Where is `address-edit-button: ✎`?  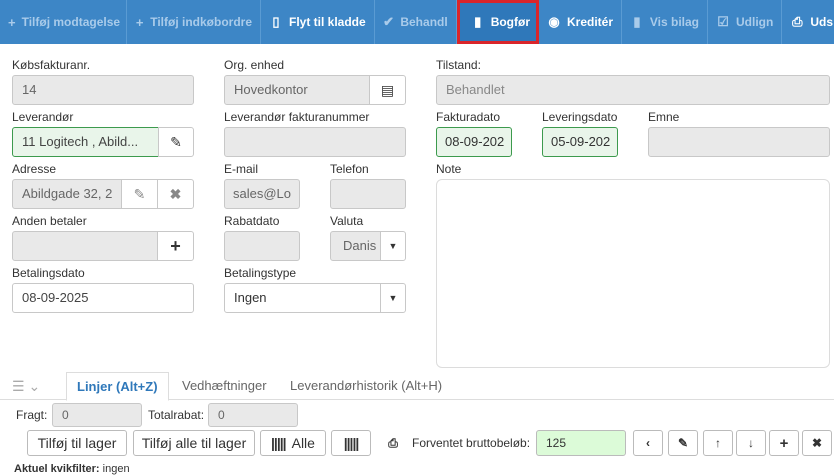
address-edit-button: ✎ is located at coordinates (139, 194).